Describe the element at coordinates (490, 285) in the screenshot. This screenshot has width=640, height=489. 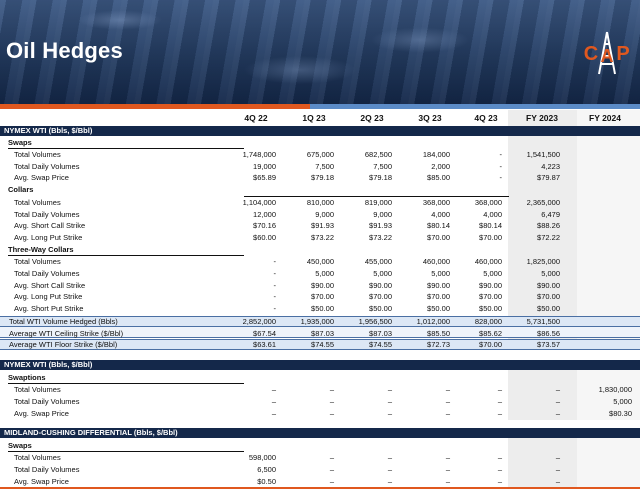
I see `cell-value: $90.00` at that location.